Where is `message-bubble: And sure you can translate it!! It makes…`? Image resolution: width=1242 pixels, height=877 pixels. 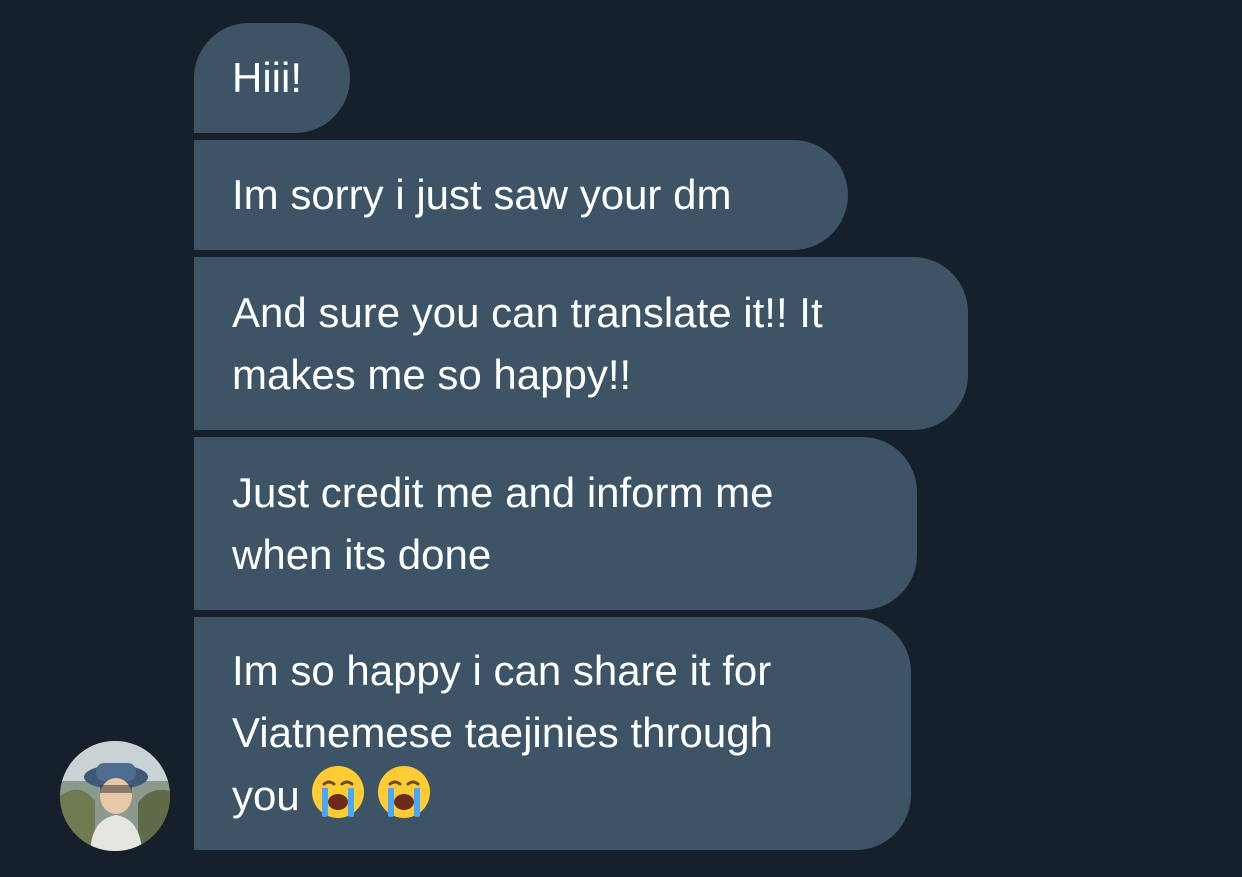
message-bubble: And sure you can translate it!! It makes… is located at coordinates (581, 343).